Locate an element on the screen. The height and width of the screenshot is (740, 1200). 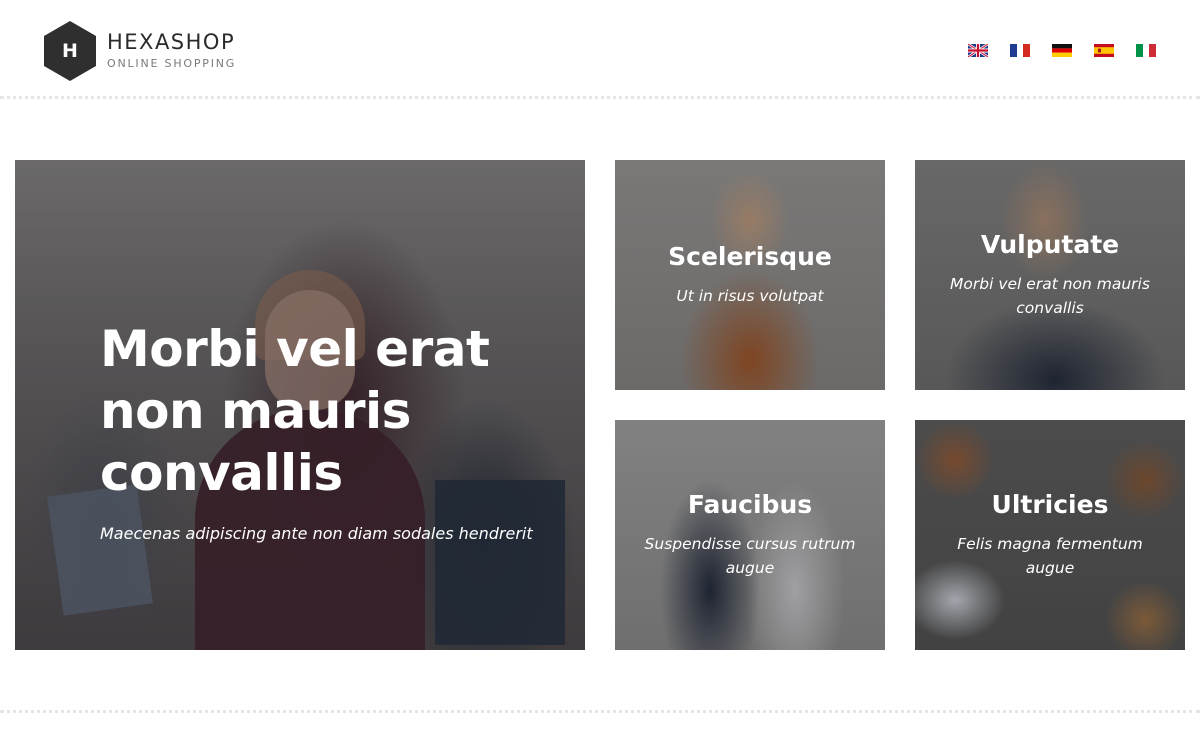
language-switcher is located at coordinates (1062, 50).